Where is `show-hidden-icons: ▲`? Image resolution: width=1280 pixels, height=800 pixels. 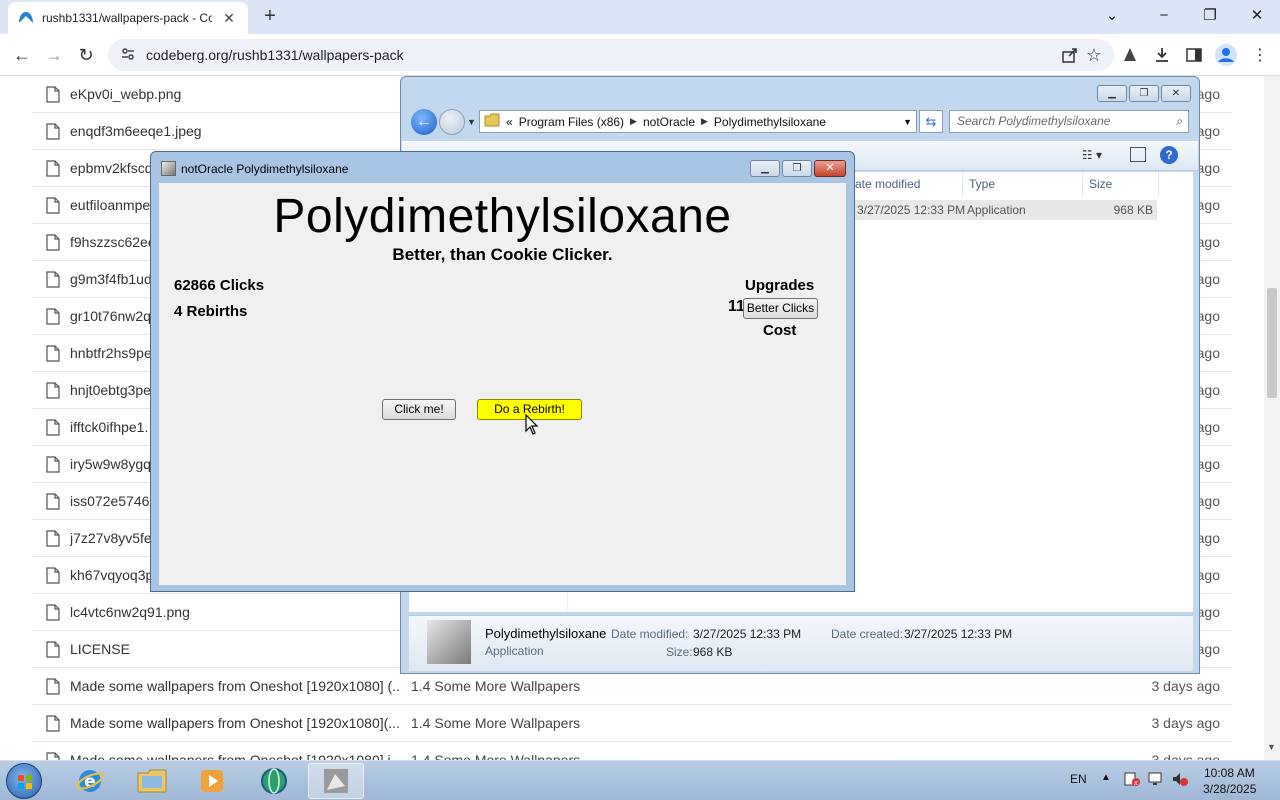
show-hidden-icons: ▲ is located at coordinates (1106, 777).